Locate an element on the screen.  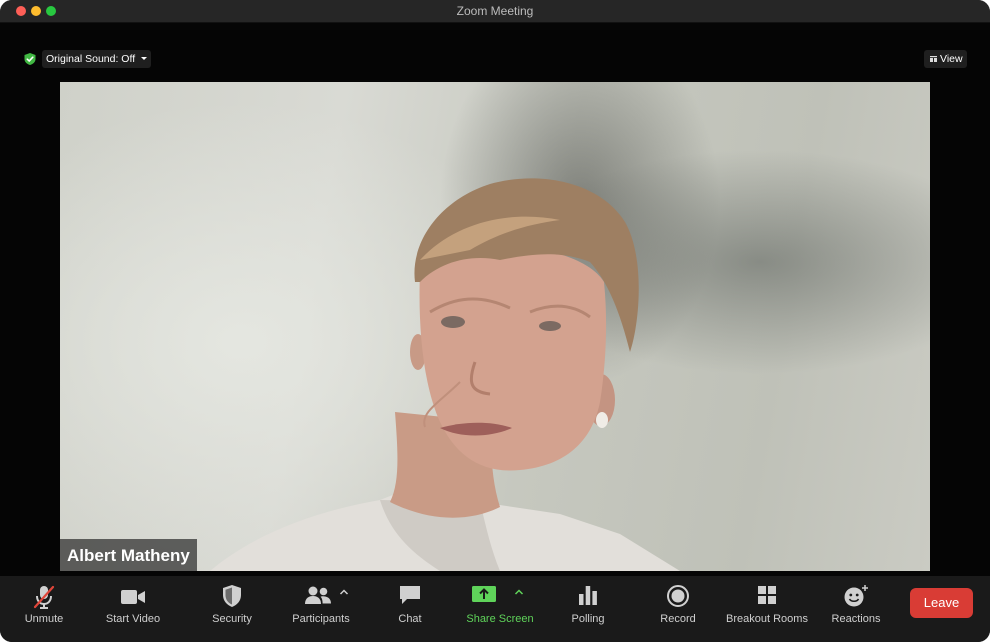
title-bar: Zoom Meeting is located at coordinates (495, 11).